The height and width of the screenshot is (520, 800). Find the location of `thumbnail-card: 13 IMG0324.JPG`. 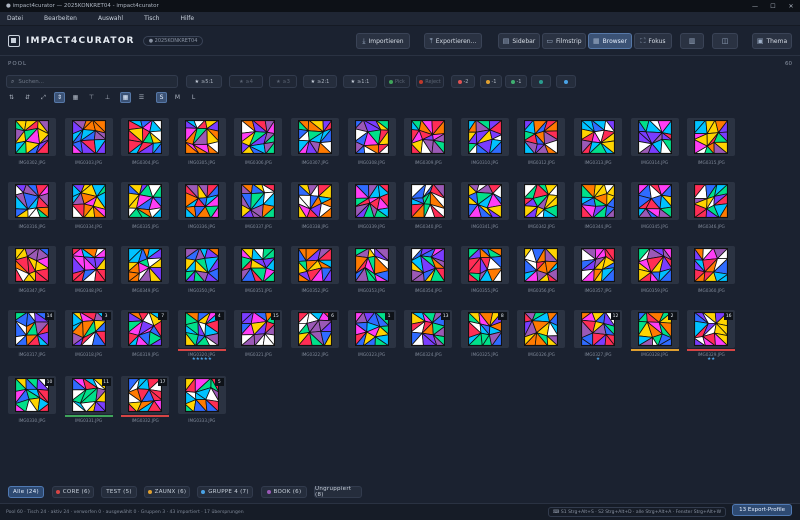

thumbnail-card: 13 IMG0324.JPG is located at coordinates (428, 333).